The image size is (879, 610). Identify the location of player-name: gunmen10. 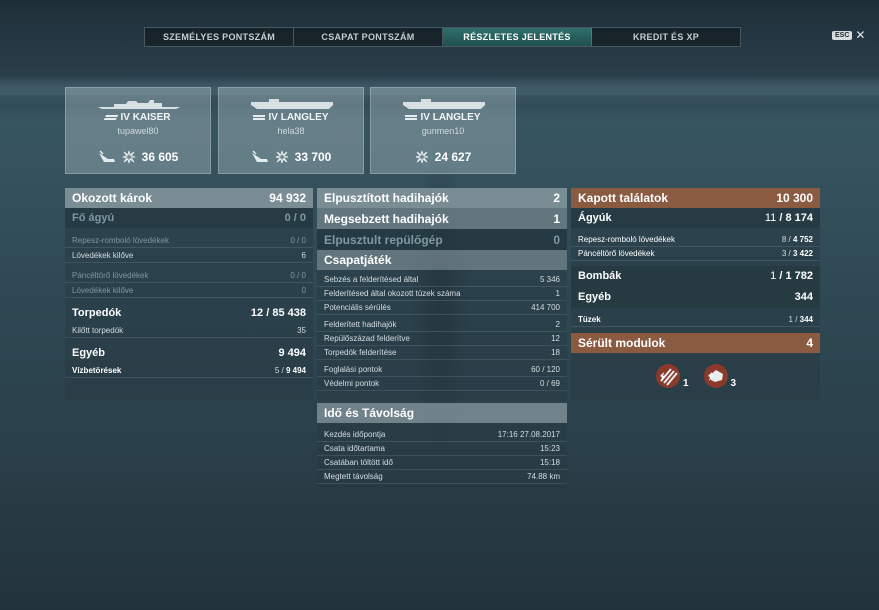
(443, 131).